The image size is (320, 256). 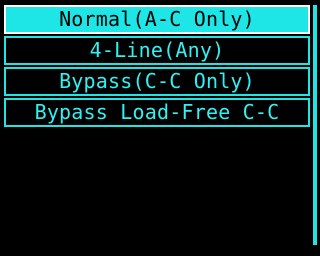 What do you see at coordinates (157, 81) in the screenshot?
I see `menu-item-bypass: Bypass(C-C Only)` at bounding box center [157, 81].